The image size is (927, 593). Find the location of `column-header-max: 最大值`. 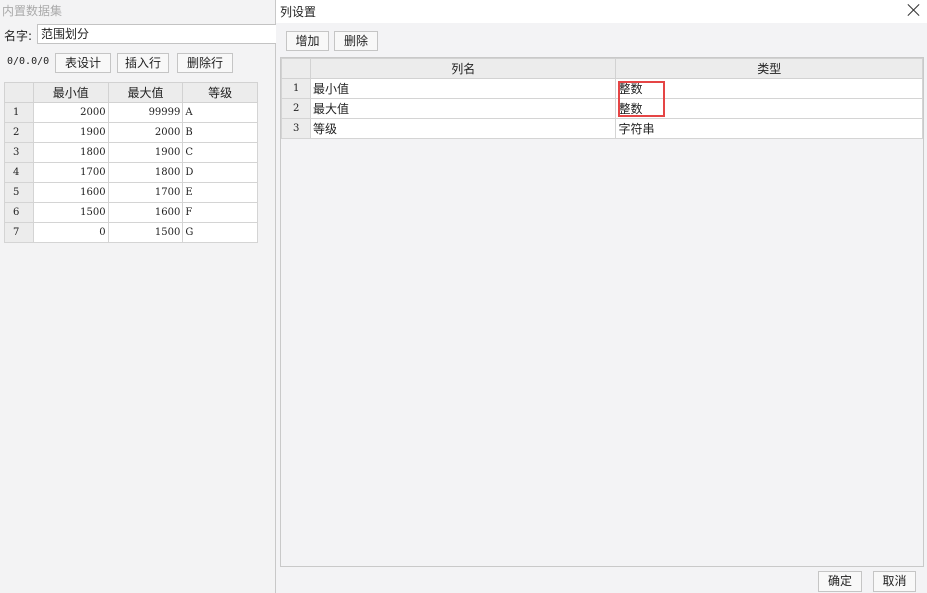

column-header-max: 最大值 is located at coordinates (145, 92).